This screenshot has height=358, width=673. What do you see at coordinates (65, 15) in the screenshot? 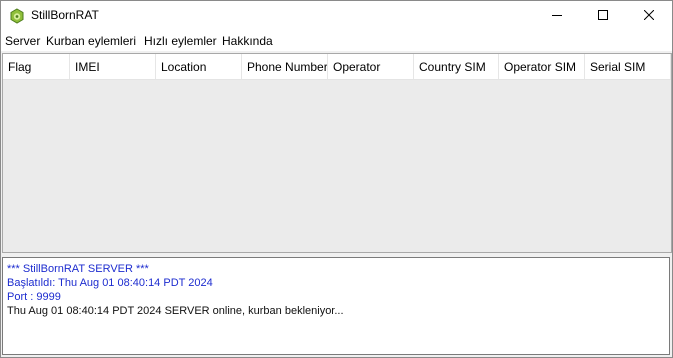
I see `window-title: StillBornRAT` at bounding box center [65, 15].